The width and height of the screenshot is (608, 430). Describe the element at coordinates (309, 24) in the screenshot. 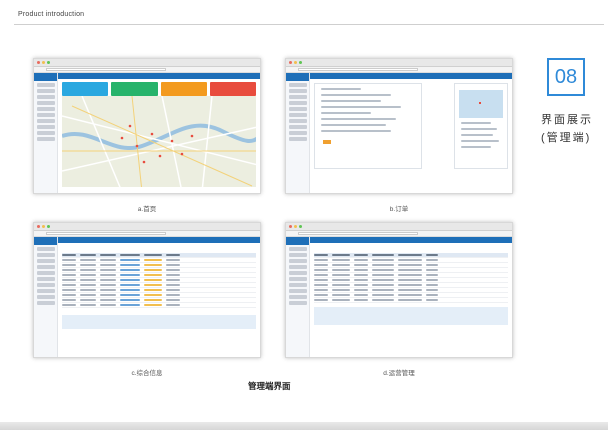

I see `header-divider` at that location.